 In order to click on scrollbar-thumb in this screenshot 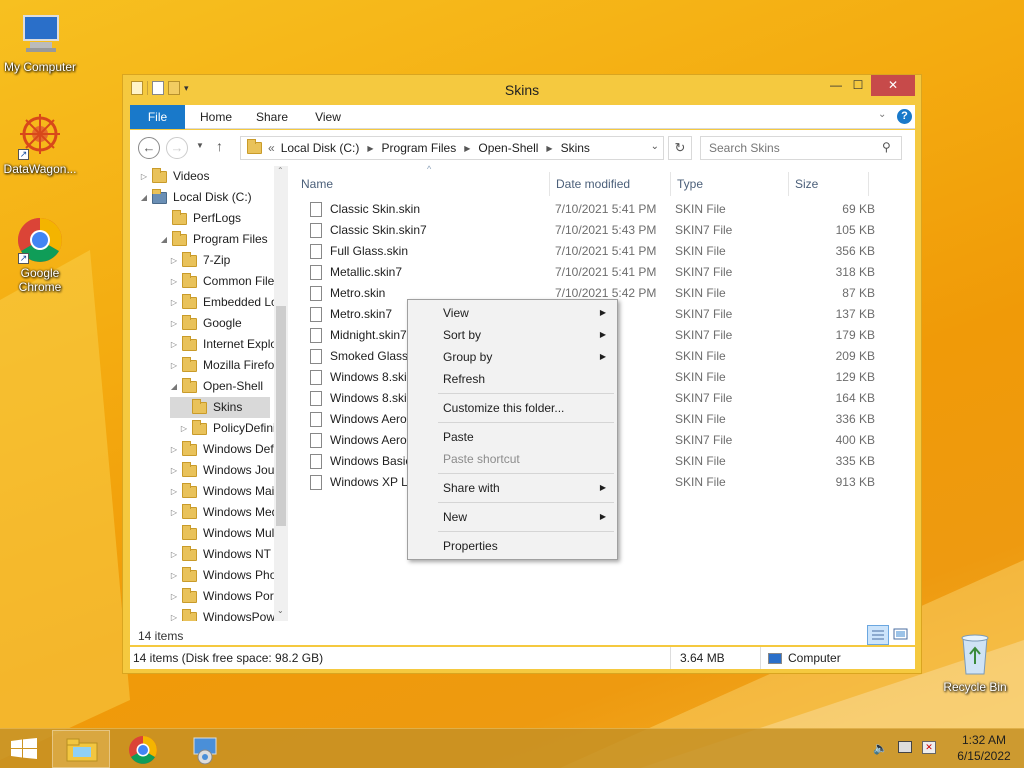, I will do `click(281, 416)`.